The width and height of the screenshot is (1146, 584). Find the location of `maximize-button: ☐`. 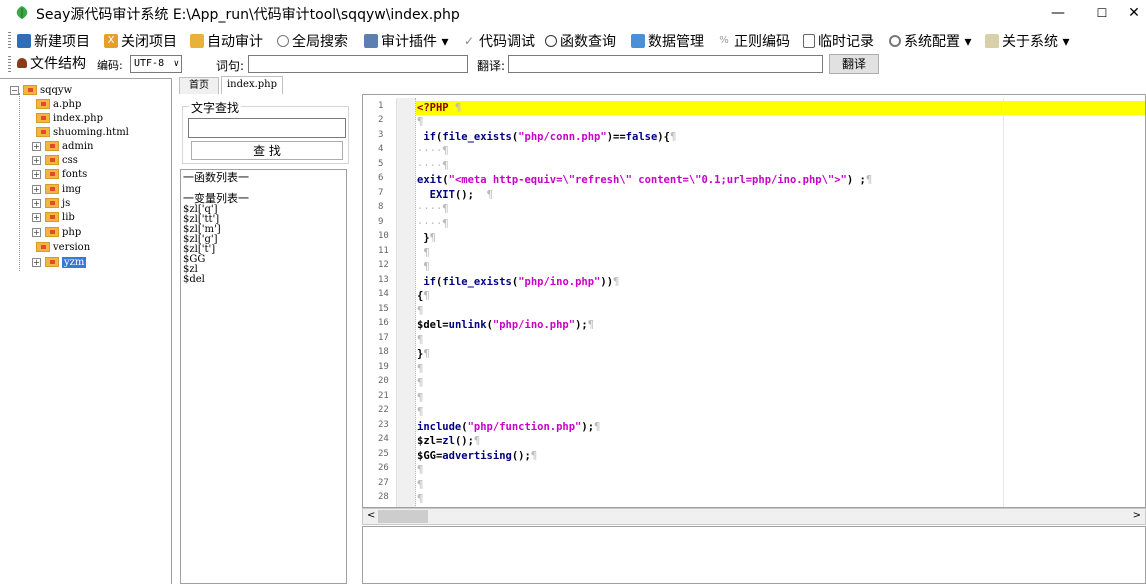

maximize-button: ☐ is located at coordinates (1102, 13).